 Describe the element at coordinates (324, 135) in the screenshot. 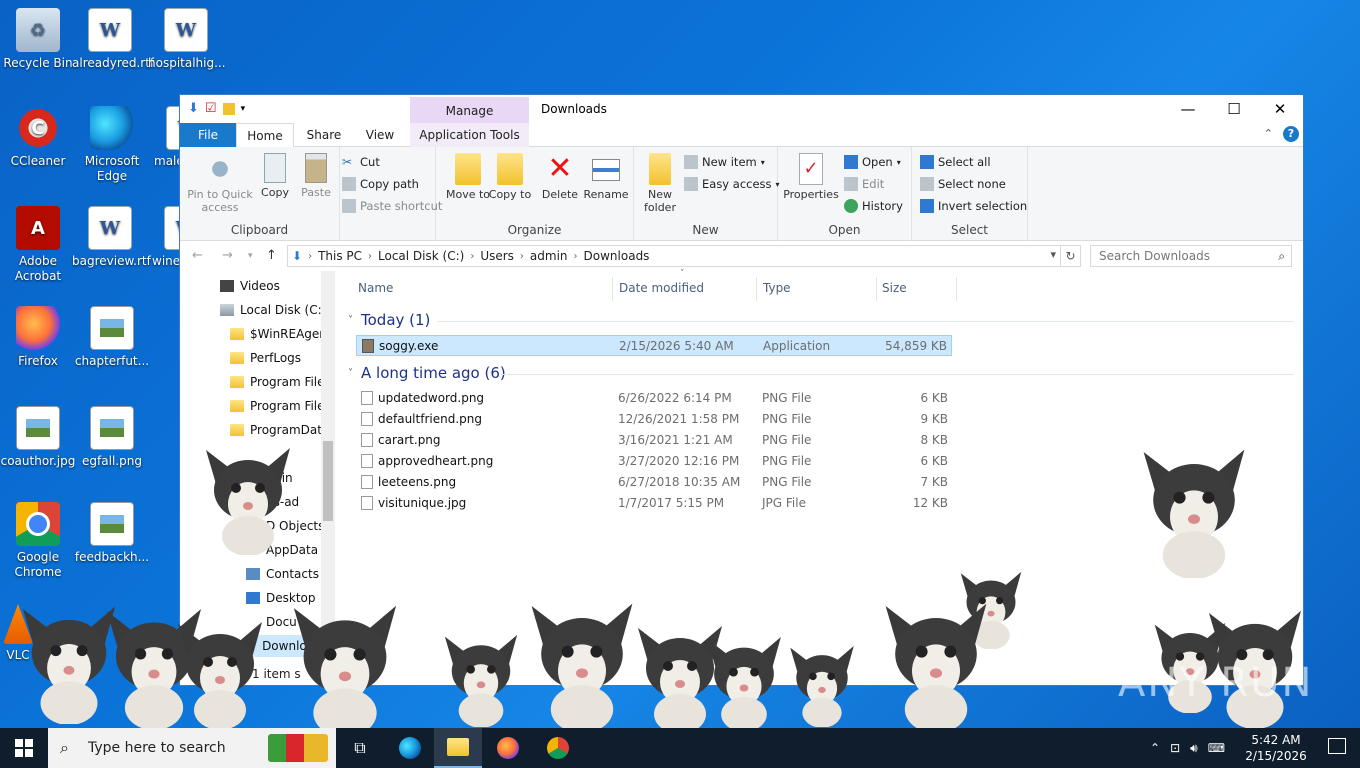

I see `tab-share: Share` at that location.